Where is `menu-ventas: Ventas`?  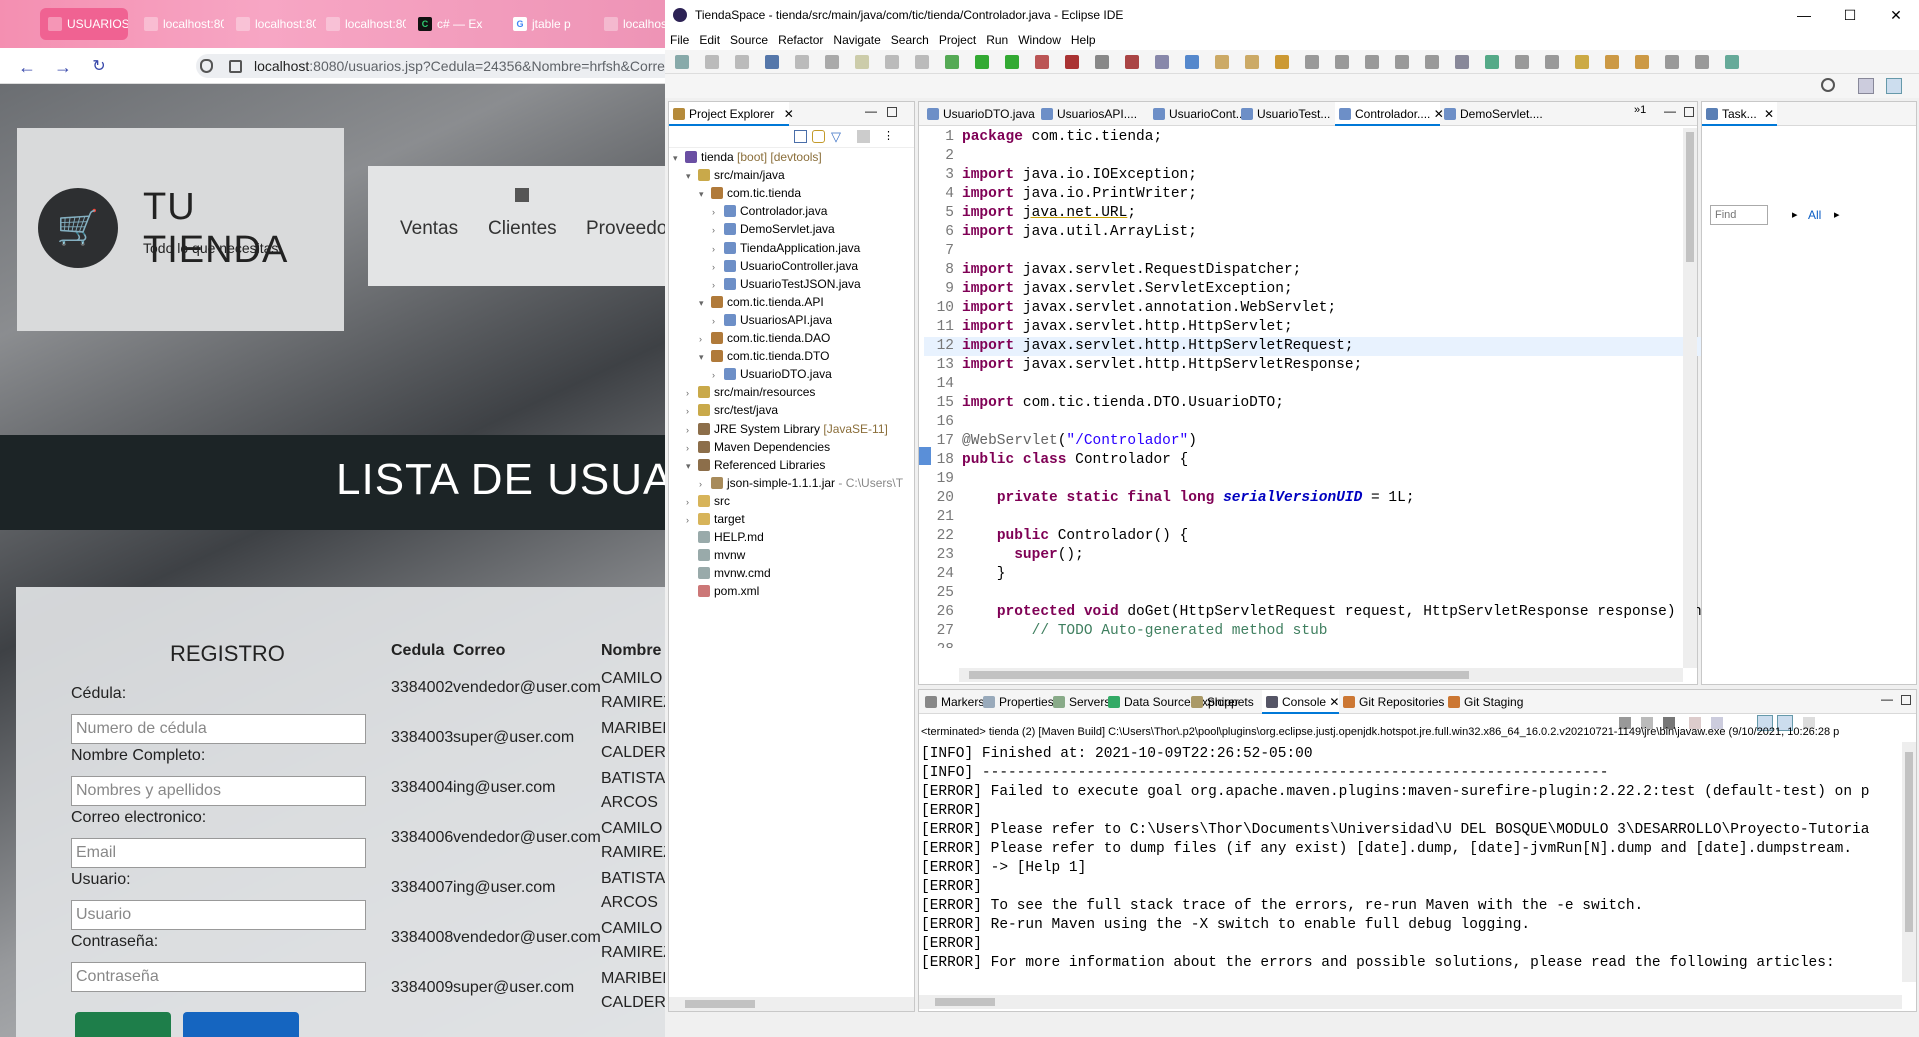
menu-ventas: Ventas is located at coordinates (429, 229).